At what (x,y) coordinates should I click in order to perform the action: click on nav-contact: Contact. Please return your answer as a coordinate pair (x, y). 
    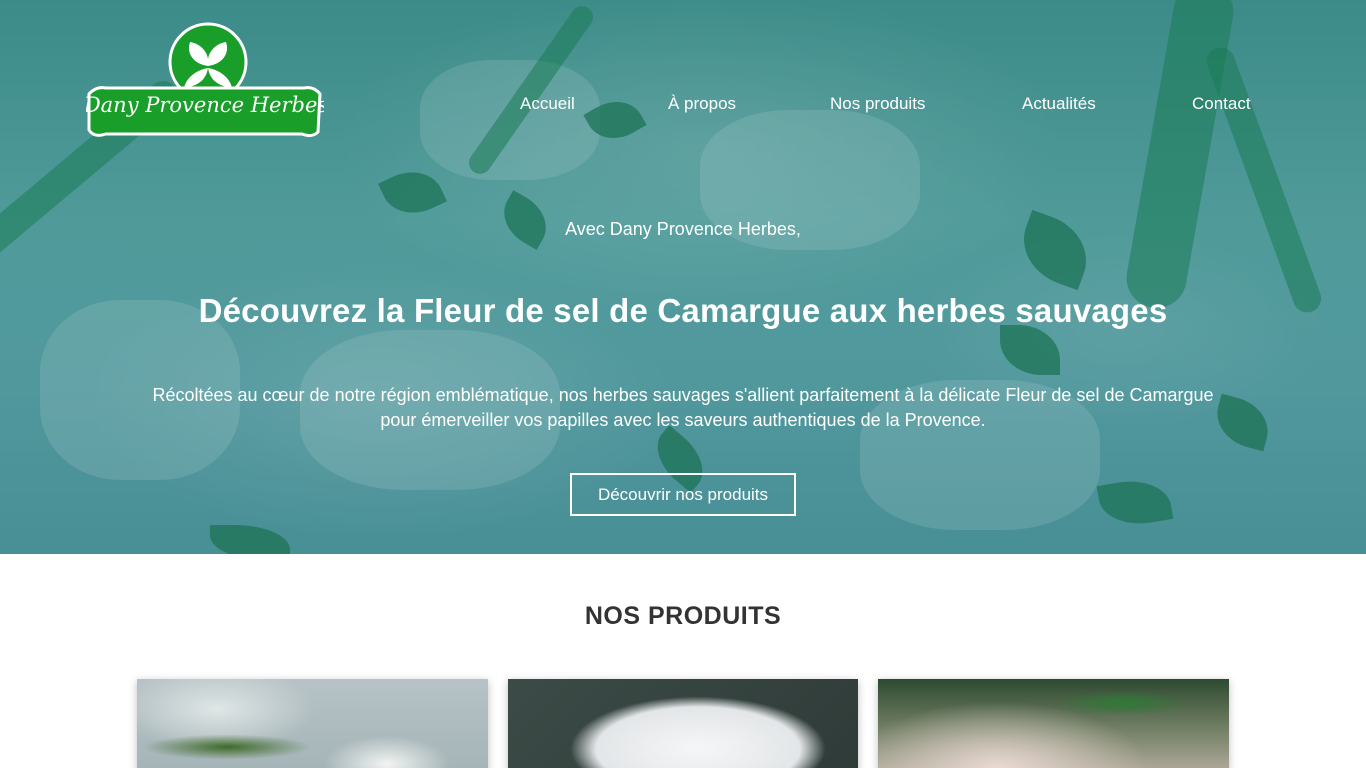
    Looking at the image, I should click on (1221, 104).